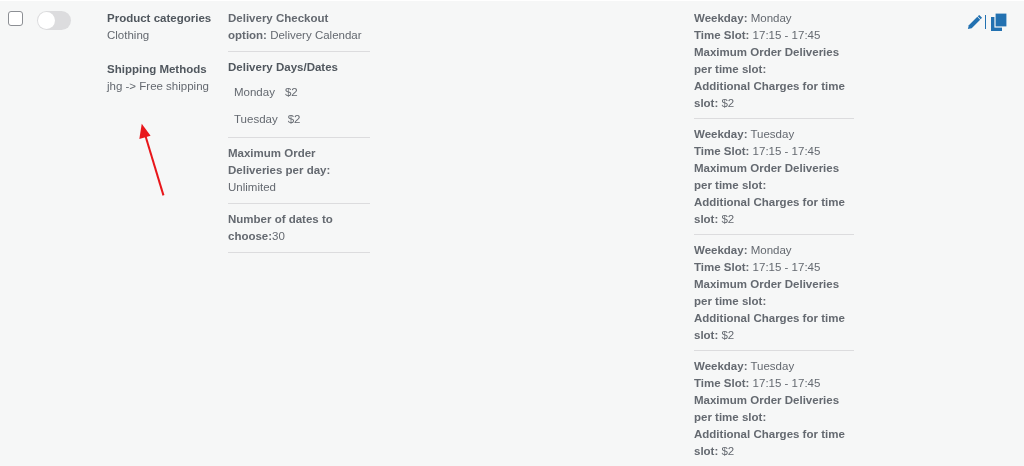 This screenshot has width=1024, height=466. Describe the element at coordinates (254, 92) in the screenshot. I see `day-name: Monday` at that location.